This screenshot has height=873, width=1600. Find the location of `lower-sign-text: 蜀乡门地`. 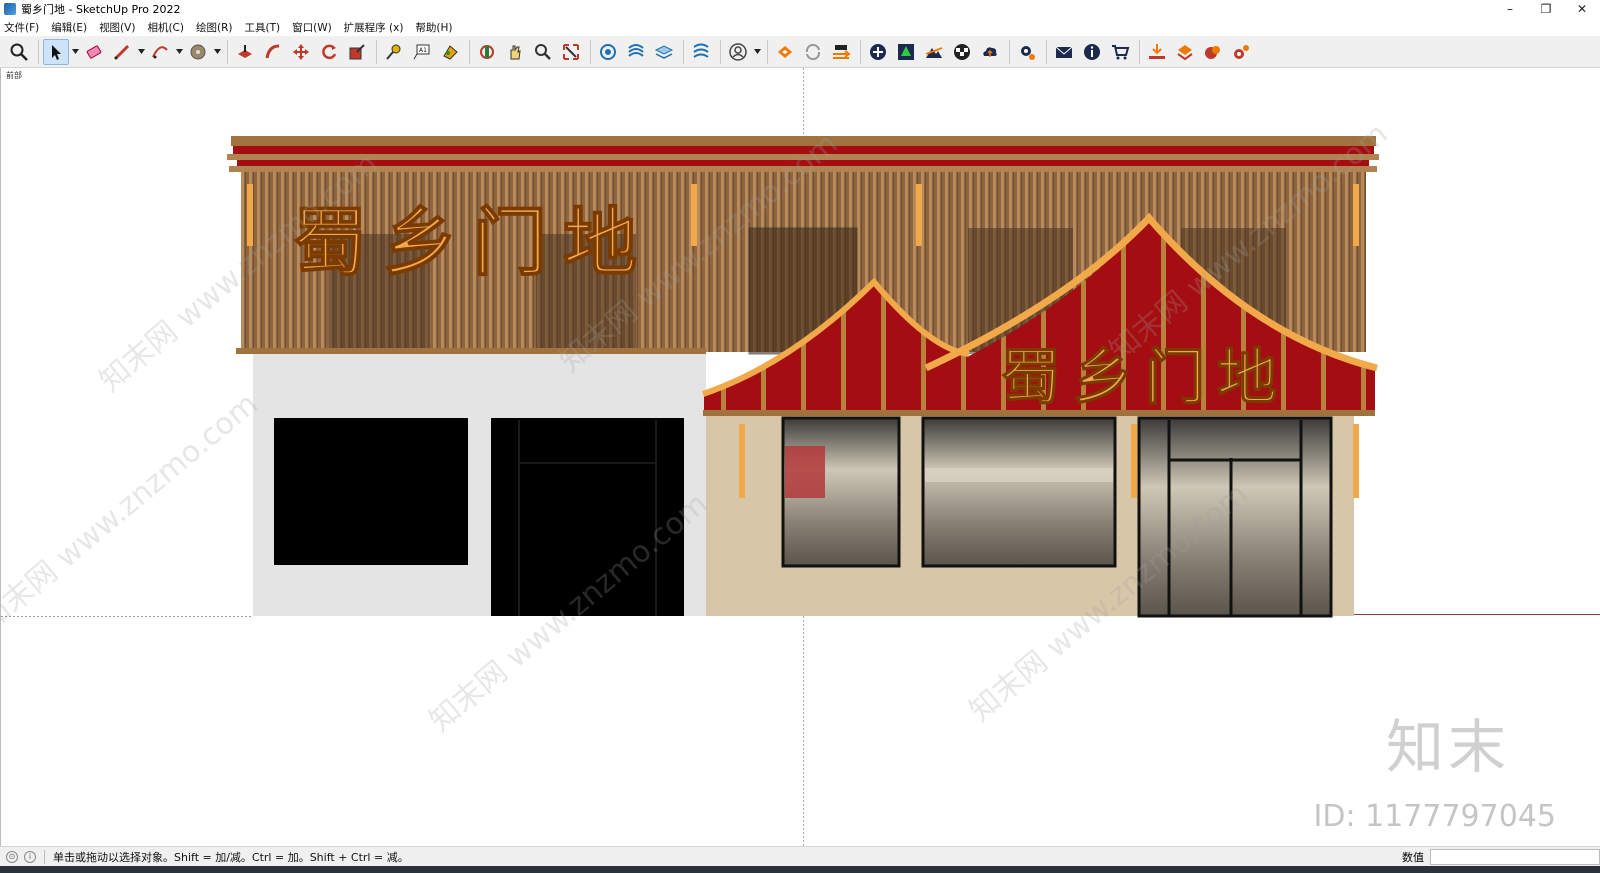

lower-sign-text: 蜀乡门地 is located at coordinates (1145, 378).